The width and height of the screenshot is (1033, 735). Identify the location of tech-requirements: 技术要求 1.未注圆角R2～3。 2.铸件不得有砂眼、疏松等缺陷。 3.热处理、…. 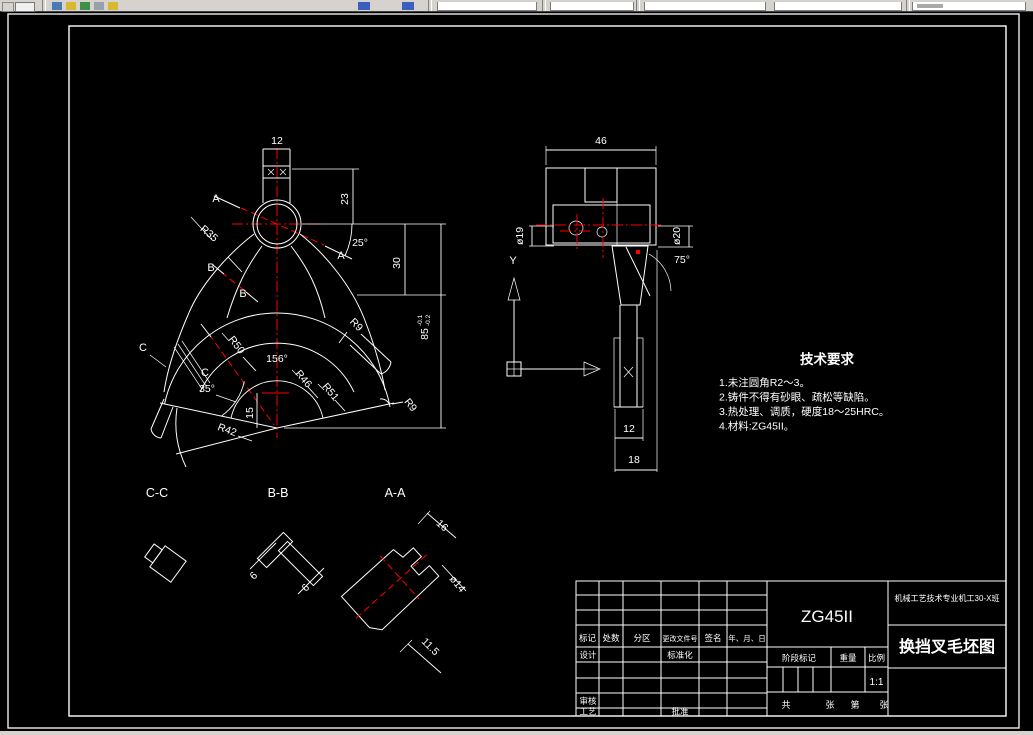
(804, 392).